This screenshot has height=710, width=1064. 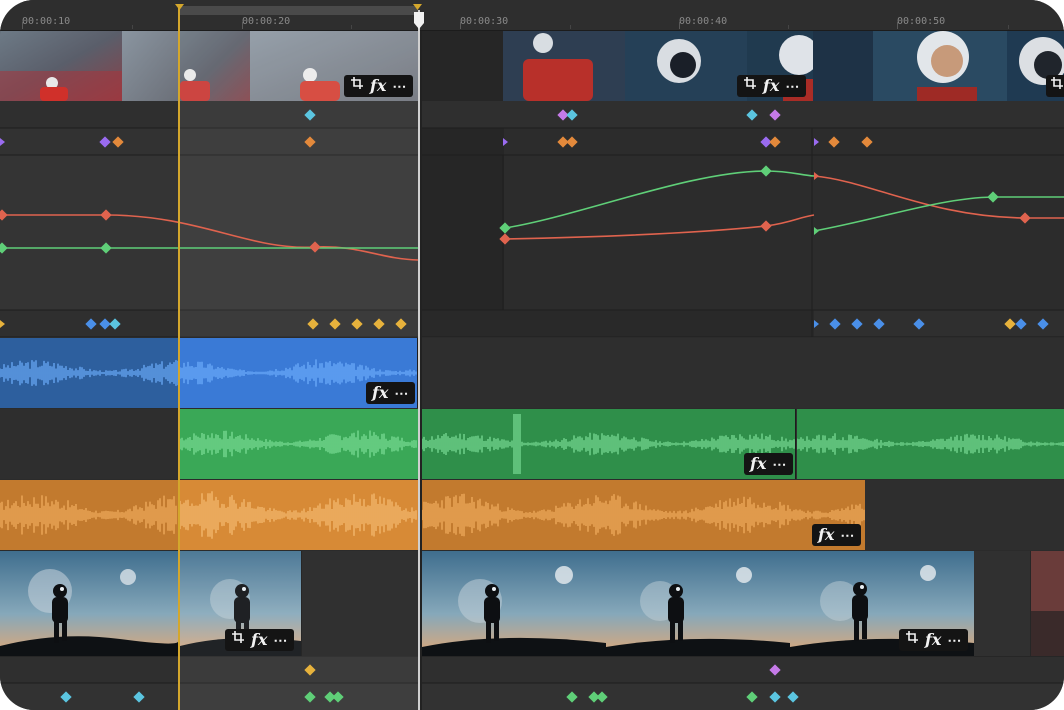 I want to click on video-clip-helmet: fx ⋯, so click(x=783, y=66).